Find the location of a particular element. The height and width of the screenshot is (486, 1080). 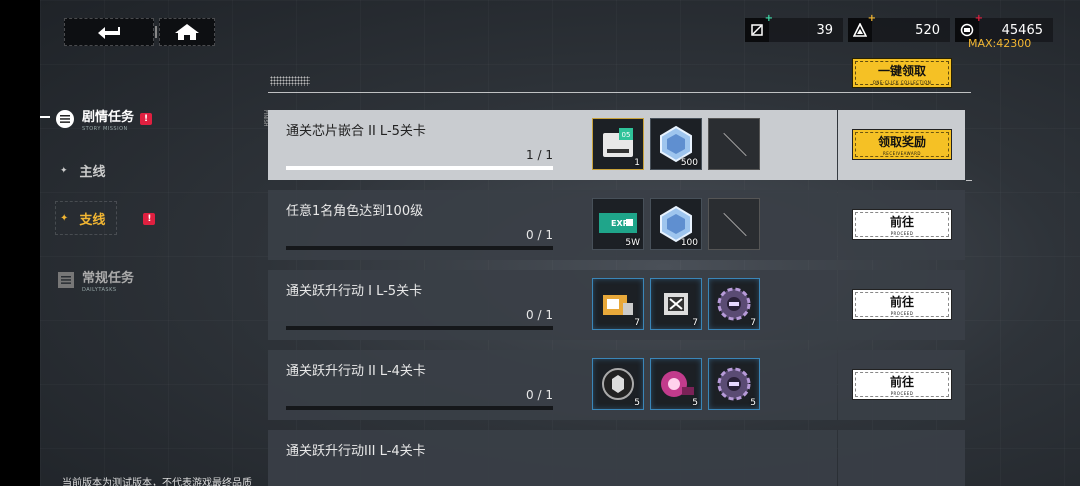

home-button is located at coordinates (187, 32).